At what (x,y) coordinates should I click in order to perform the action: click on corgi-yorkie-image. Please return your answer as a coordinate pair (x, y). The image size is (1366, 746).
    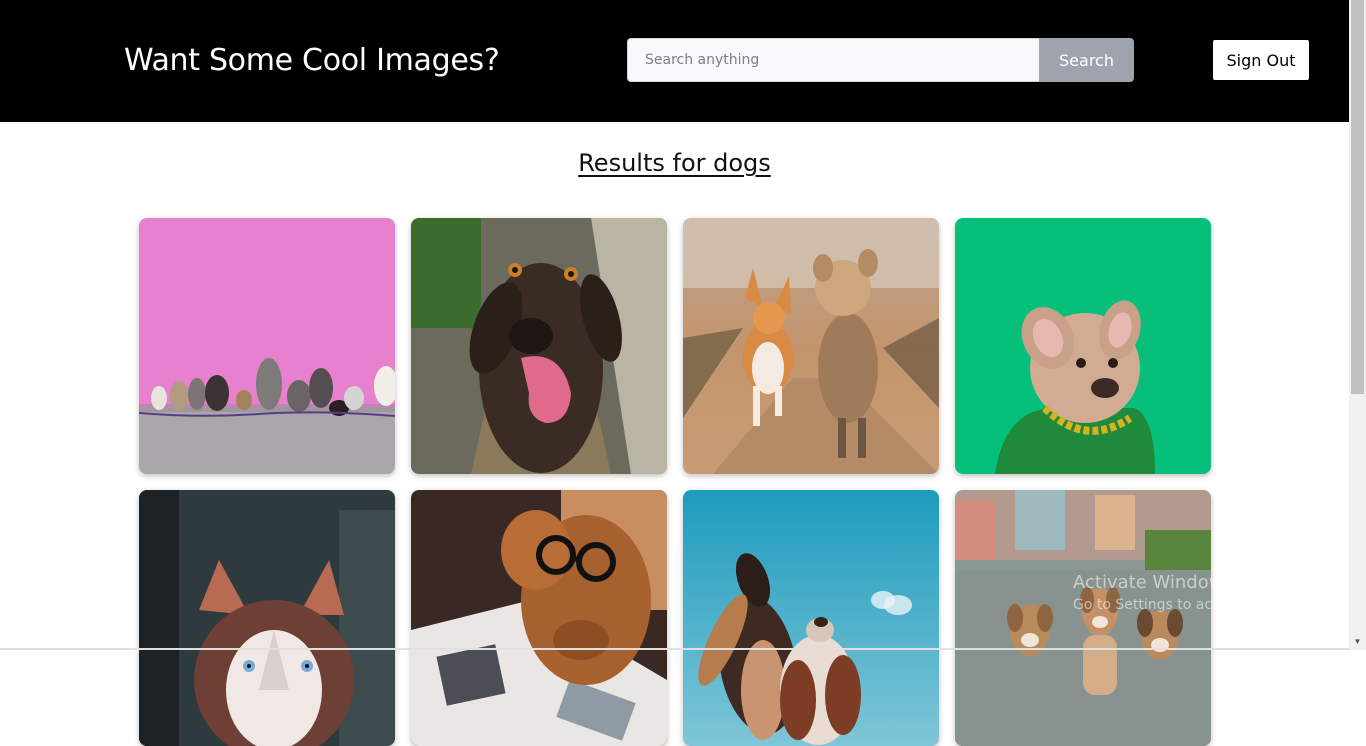
    Looking at the image, I should click on (811, 346).